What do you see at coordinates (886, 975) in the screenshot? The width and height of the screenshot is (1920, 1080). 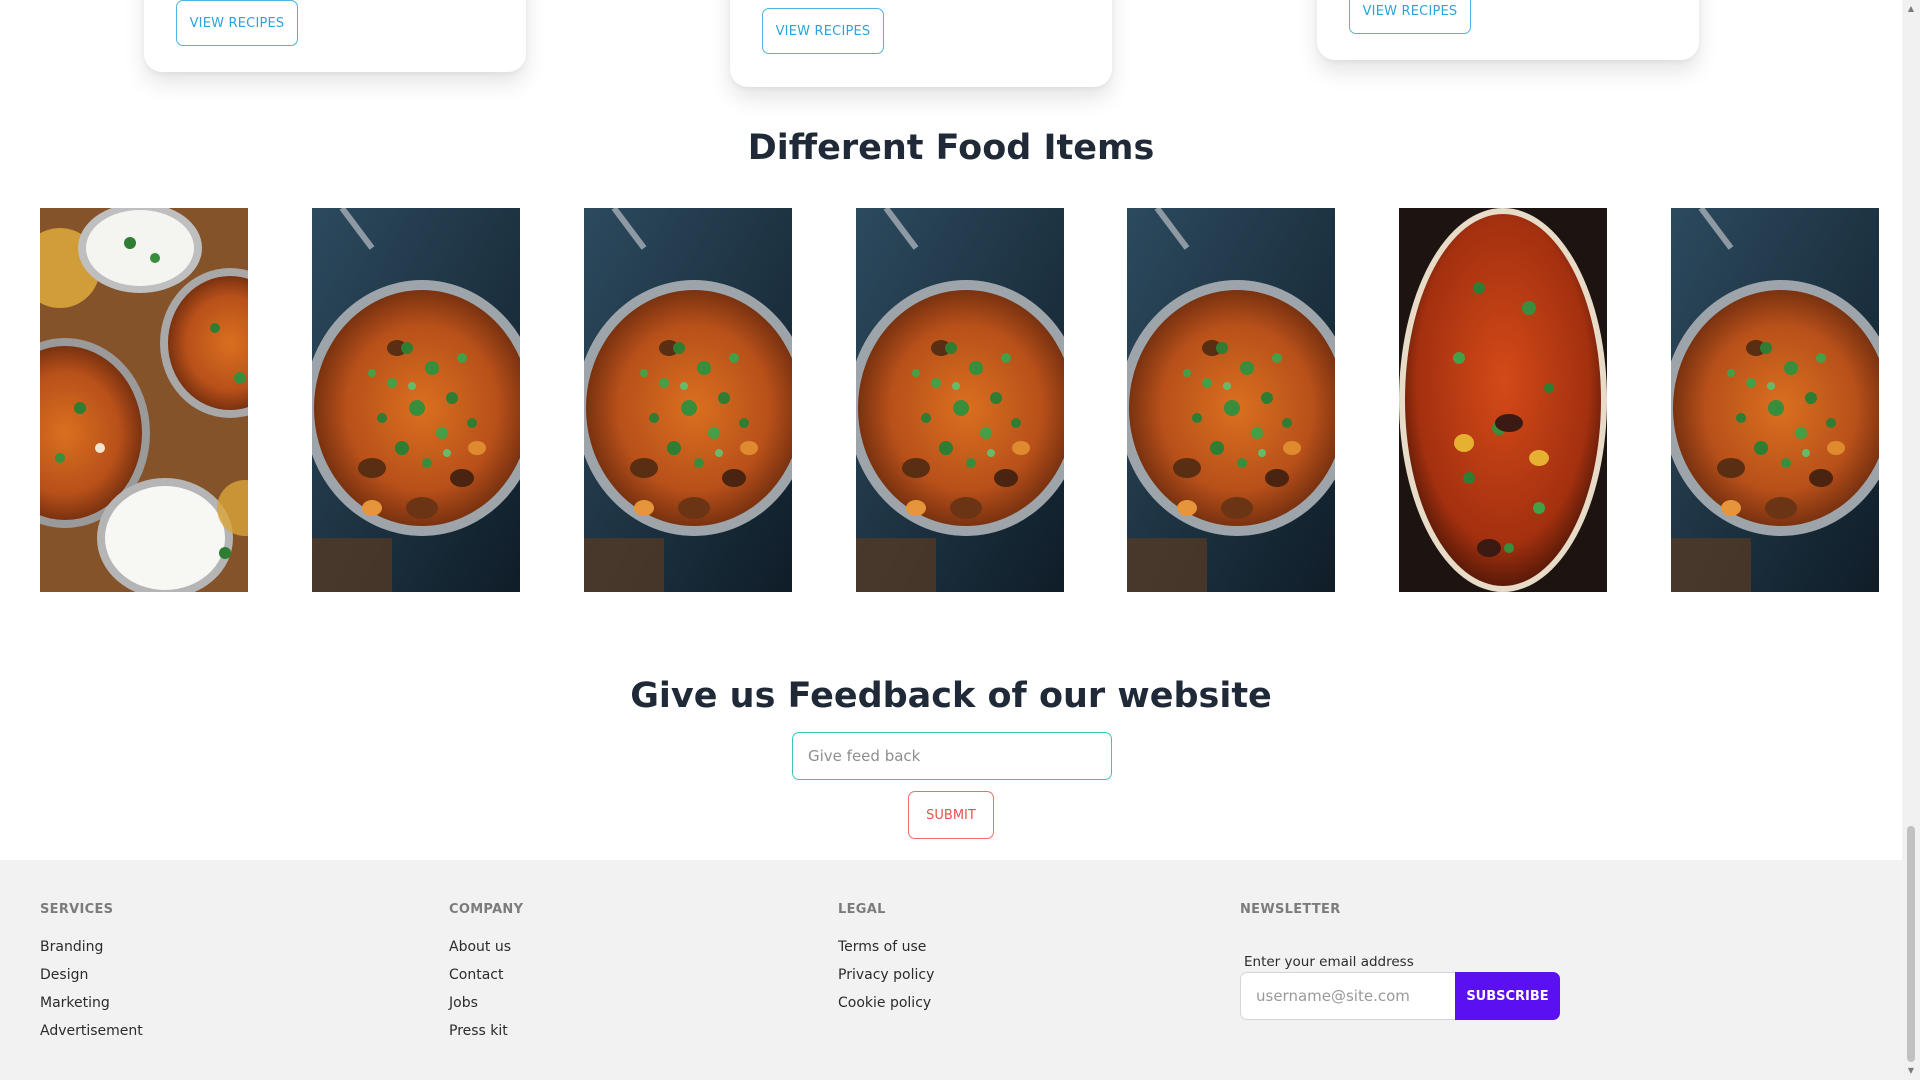 I see `footer-link-privacy: Privacy policy` at bounding box center [886, 975].